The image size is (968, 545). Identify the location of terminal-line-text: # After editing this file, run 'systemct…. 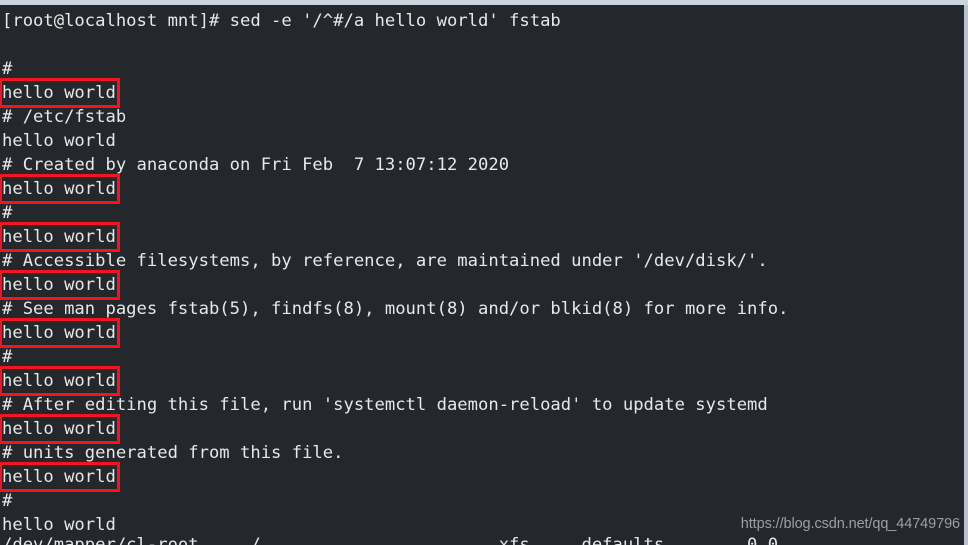
(385, 405).